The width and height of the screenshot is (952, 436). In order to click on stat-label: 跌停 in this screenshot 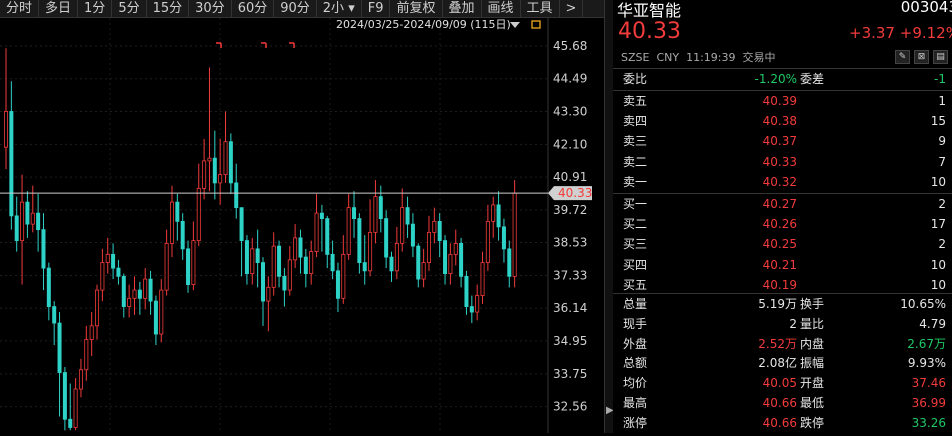, I will do `click(812, 422)`.